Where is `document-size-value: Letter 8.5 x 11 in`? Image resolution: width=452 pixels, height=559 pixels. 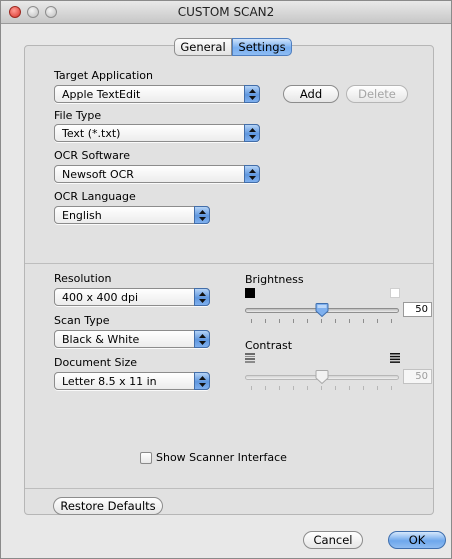 document-size-value: Letter 8.5 x 11 in is located at coordinates (109, 381).